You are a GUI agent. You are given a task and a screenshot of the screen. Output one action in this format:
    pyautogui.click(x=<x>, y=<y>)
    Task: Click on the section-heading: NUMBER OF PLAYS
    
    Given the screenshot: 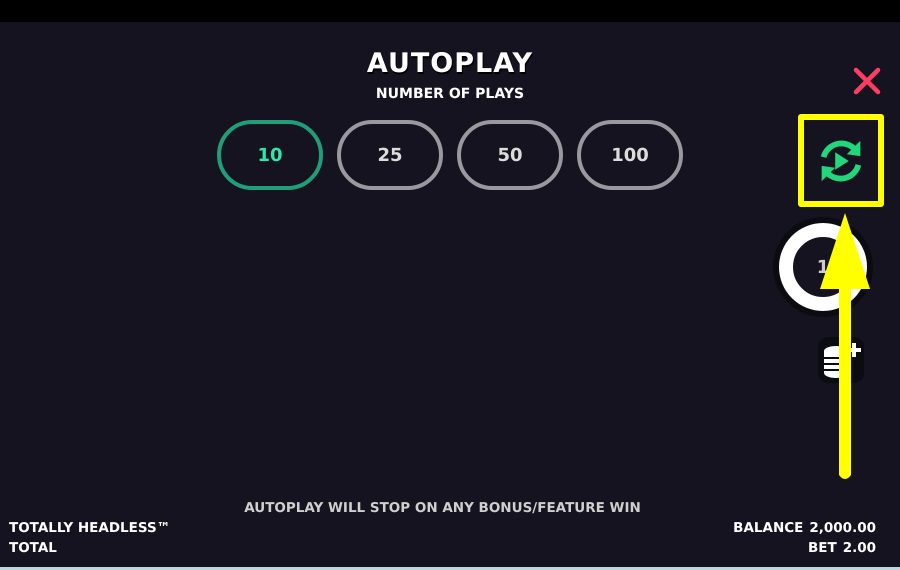 What is the action you would take?
    pyautogui.click(x=450, y=94)
    